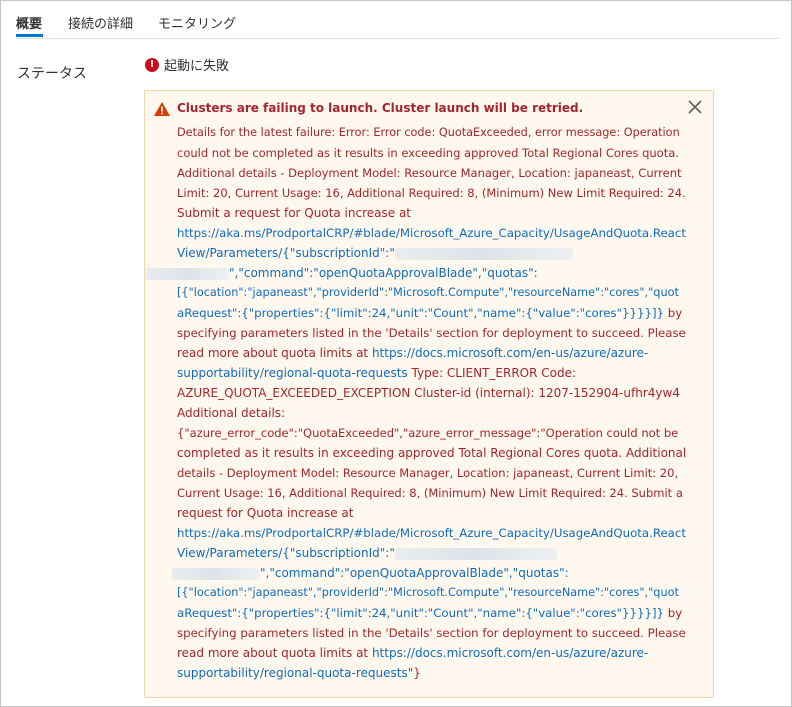 Image resolution: width=792 pixels, height=707 pixels. What do you see at coordinates (29, 35) in the screenshot?
I see `active-tab-indicator` at bounding box center [29, 35].